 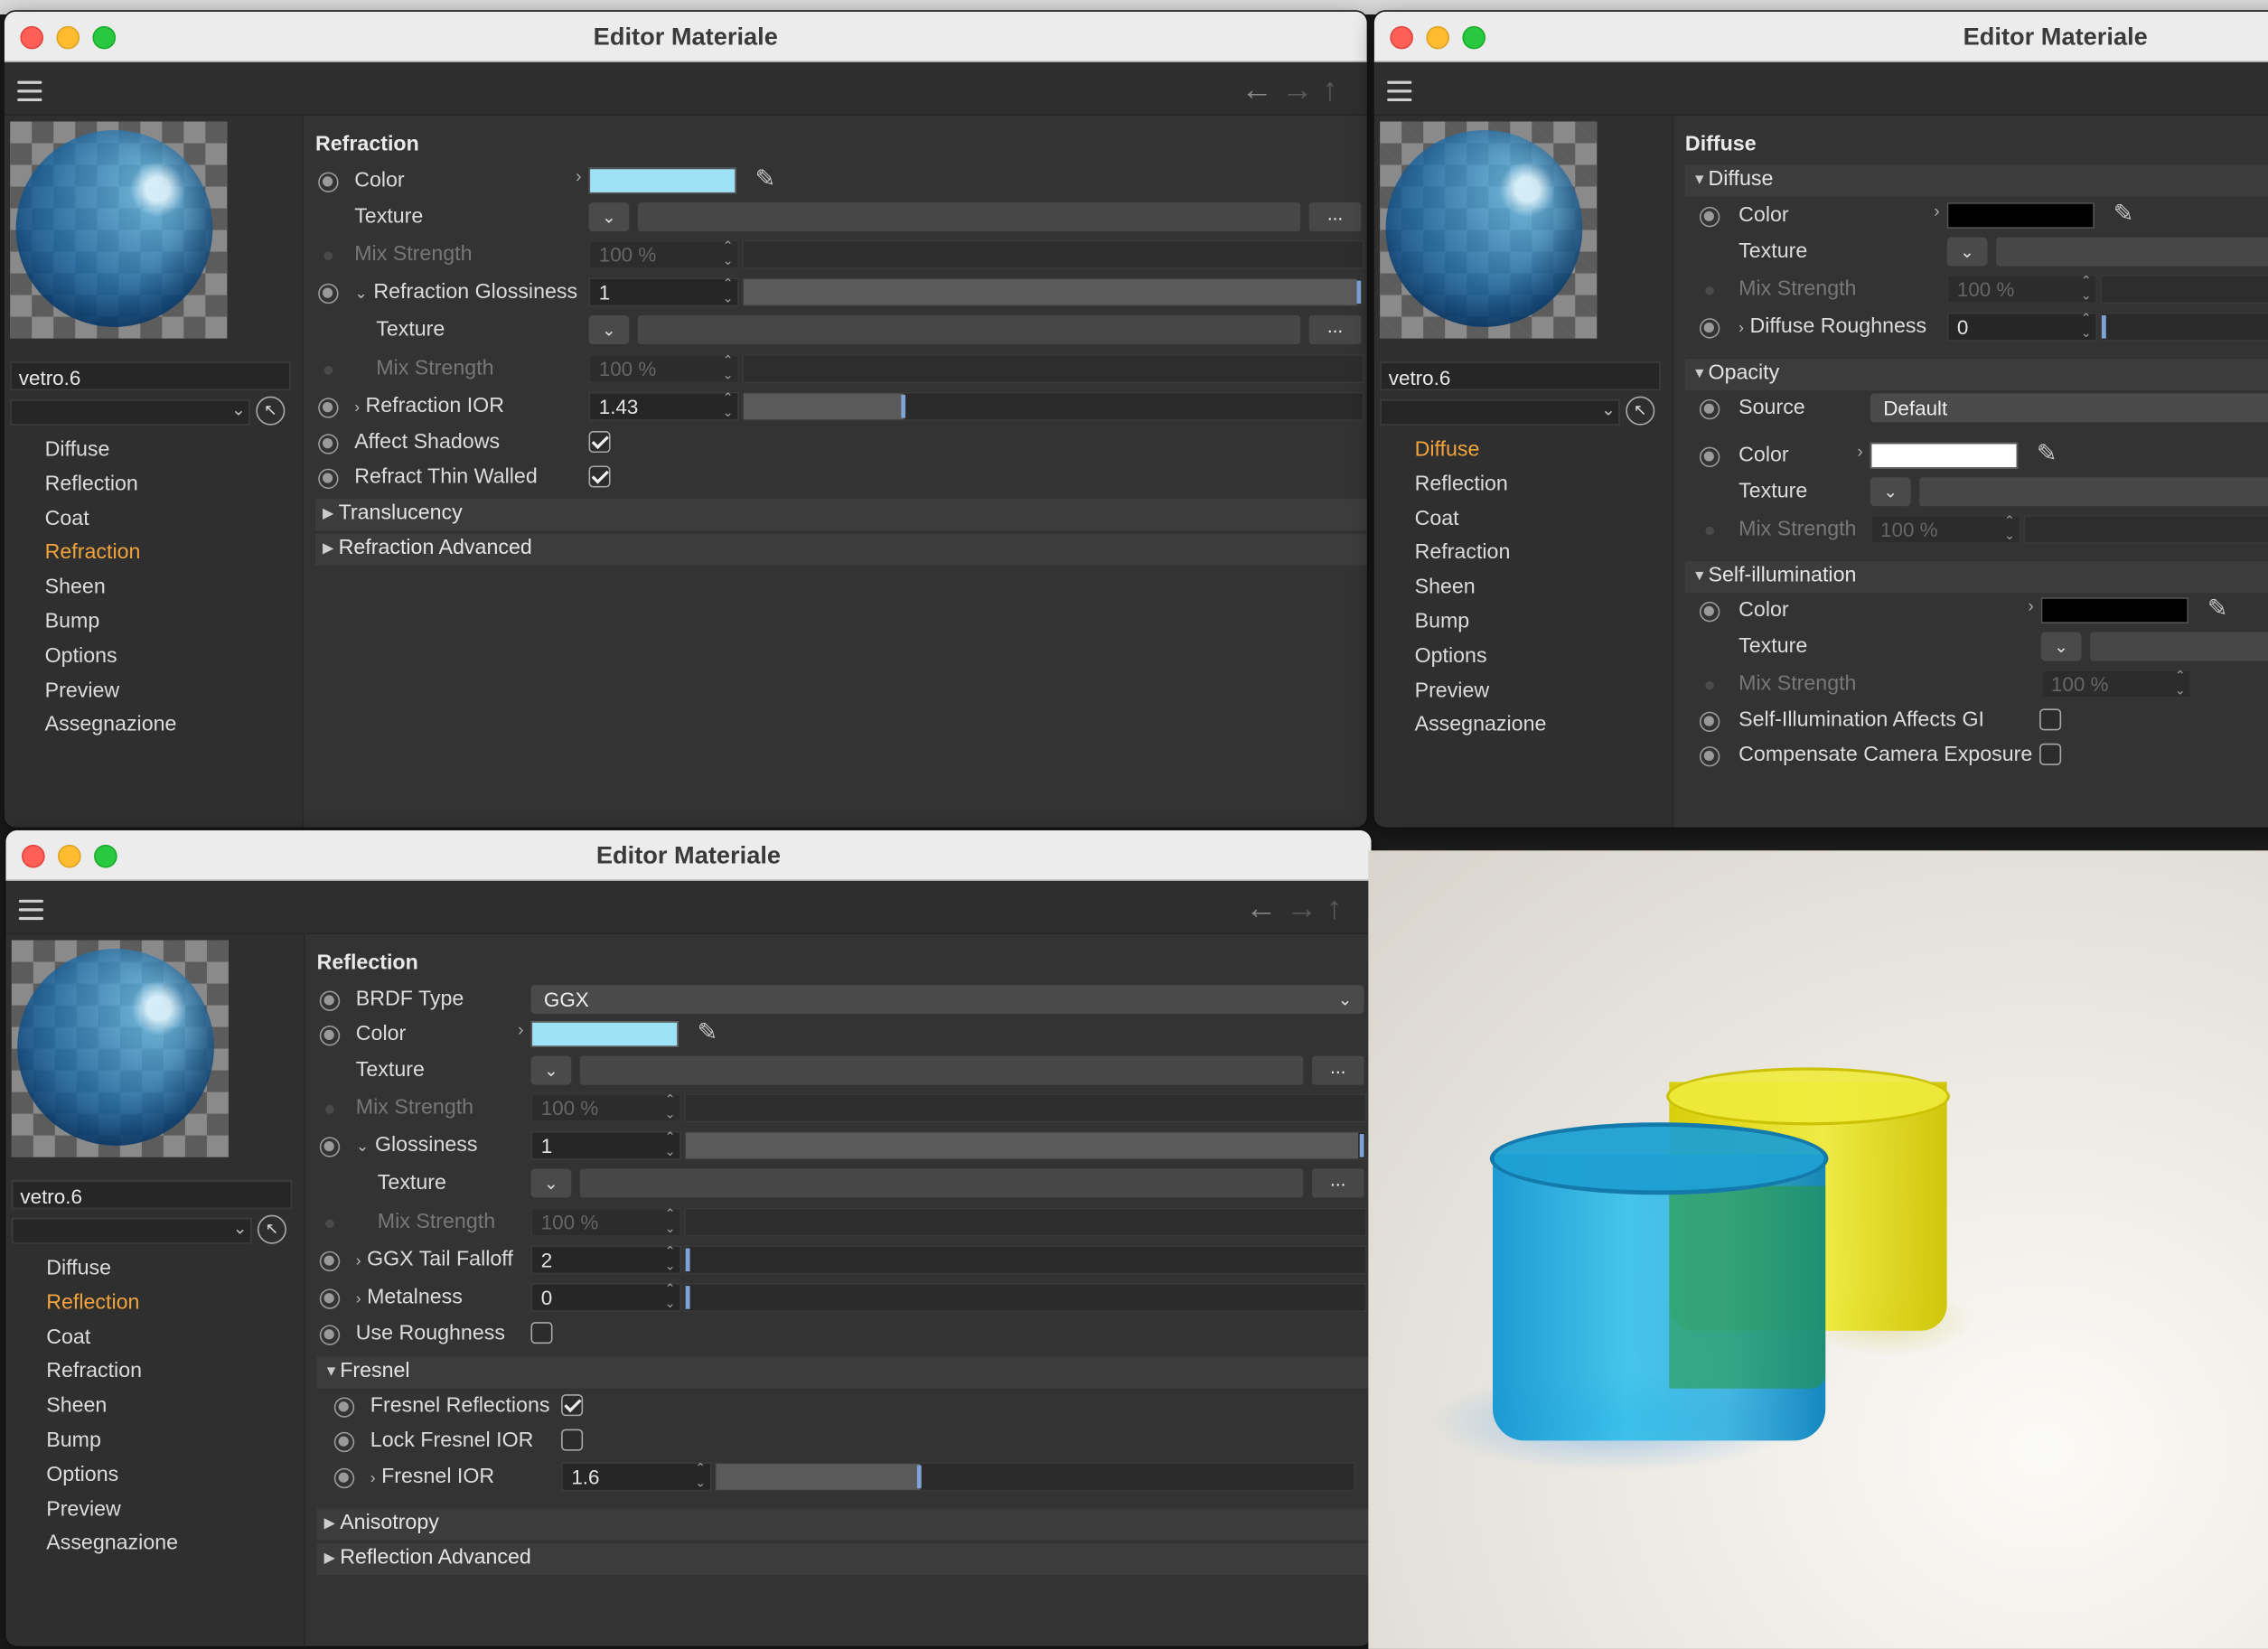 What do you see at coordinates (111, 692) in the screenshot?
I see `channel-preview: Preview` at bounding box center [111, 692].